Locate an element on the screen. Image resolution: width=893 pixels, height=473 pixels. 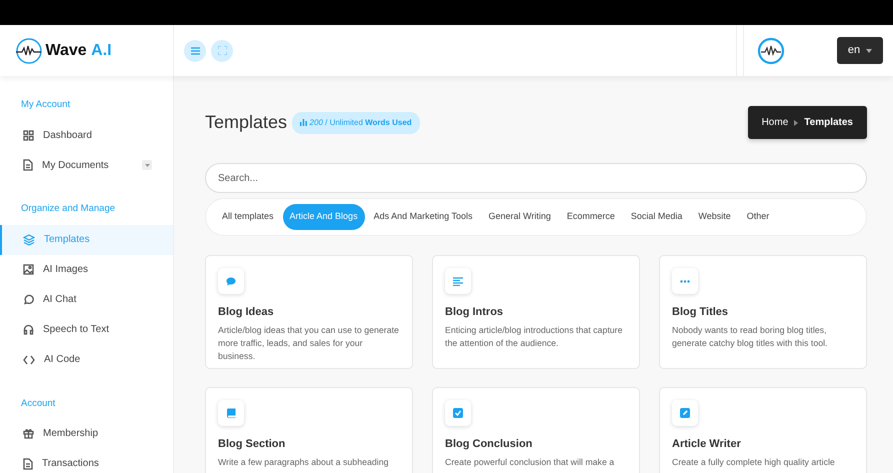
template-card: Blog Conclusion Create powerful conclusion that will make a is located at coordinates (536, 430).